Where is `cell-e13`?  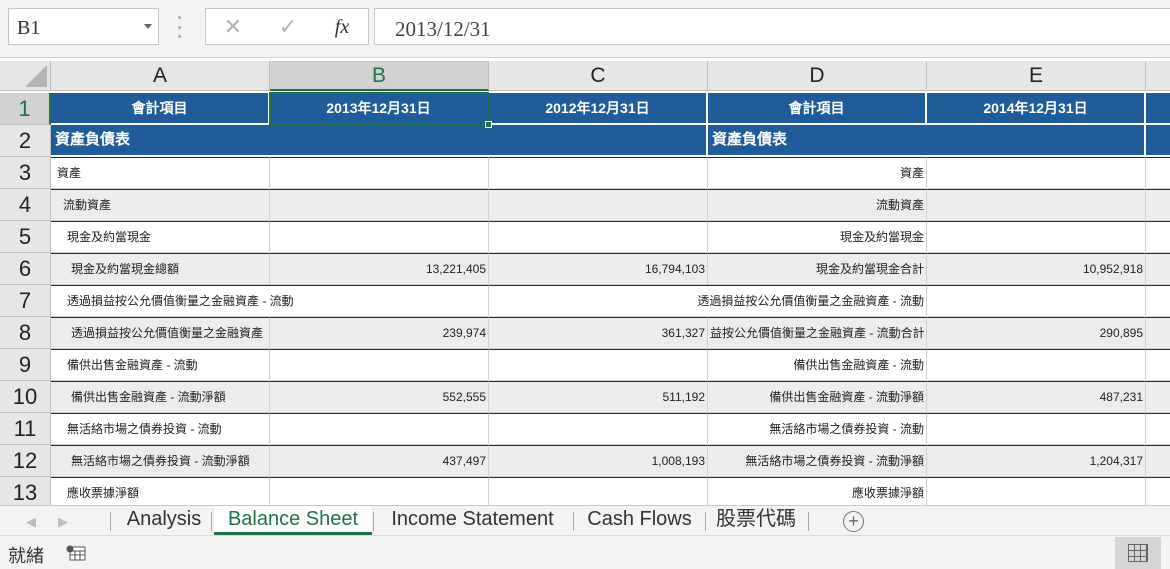 cell-e13 is located at coordinates (1036, 491).